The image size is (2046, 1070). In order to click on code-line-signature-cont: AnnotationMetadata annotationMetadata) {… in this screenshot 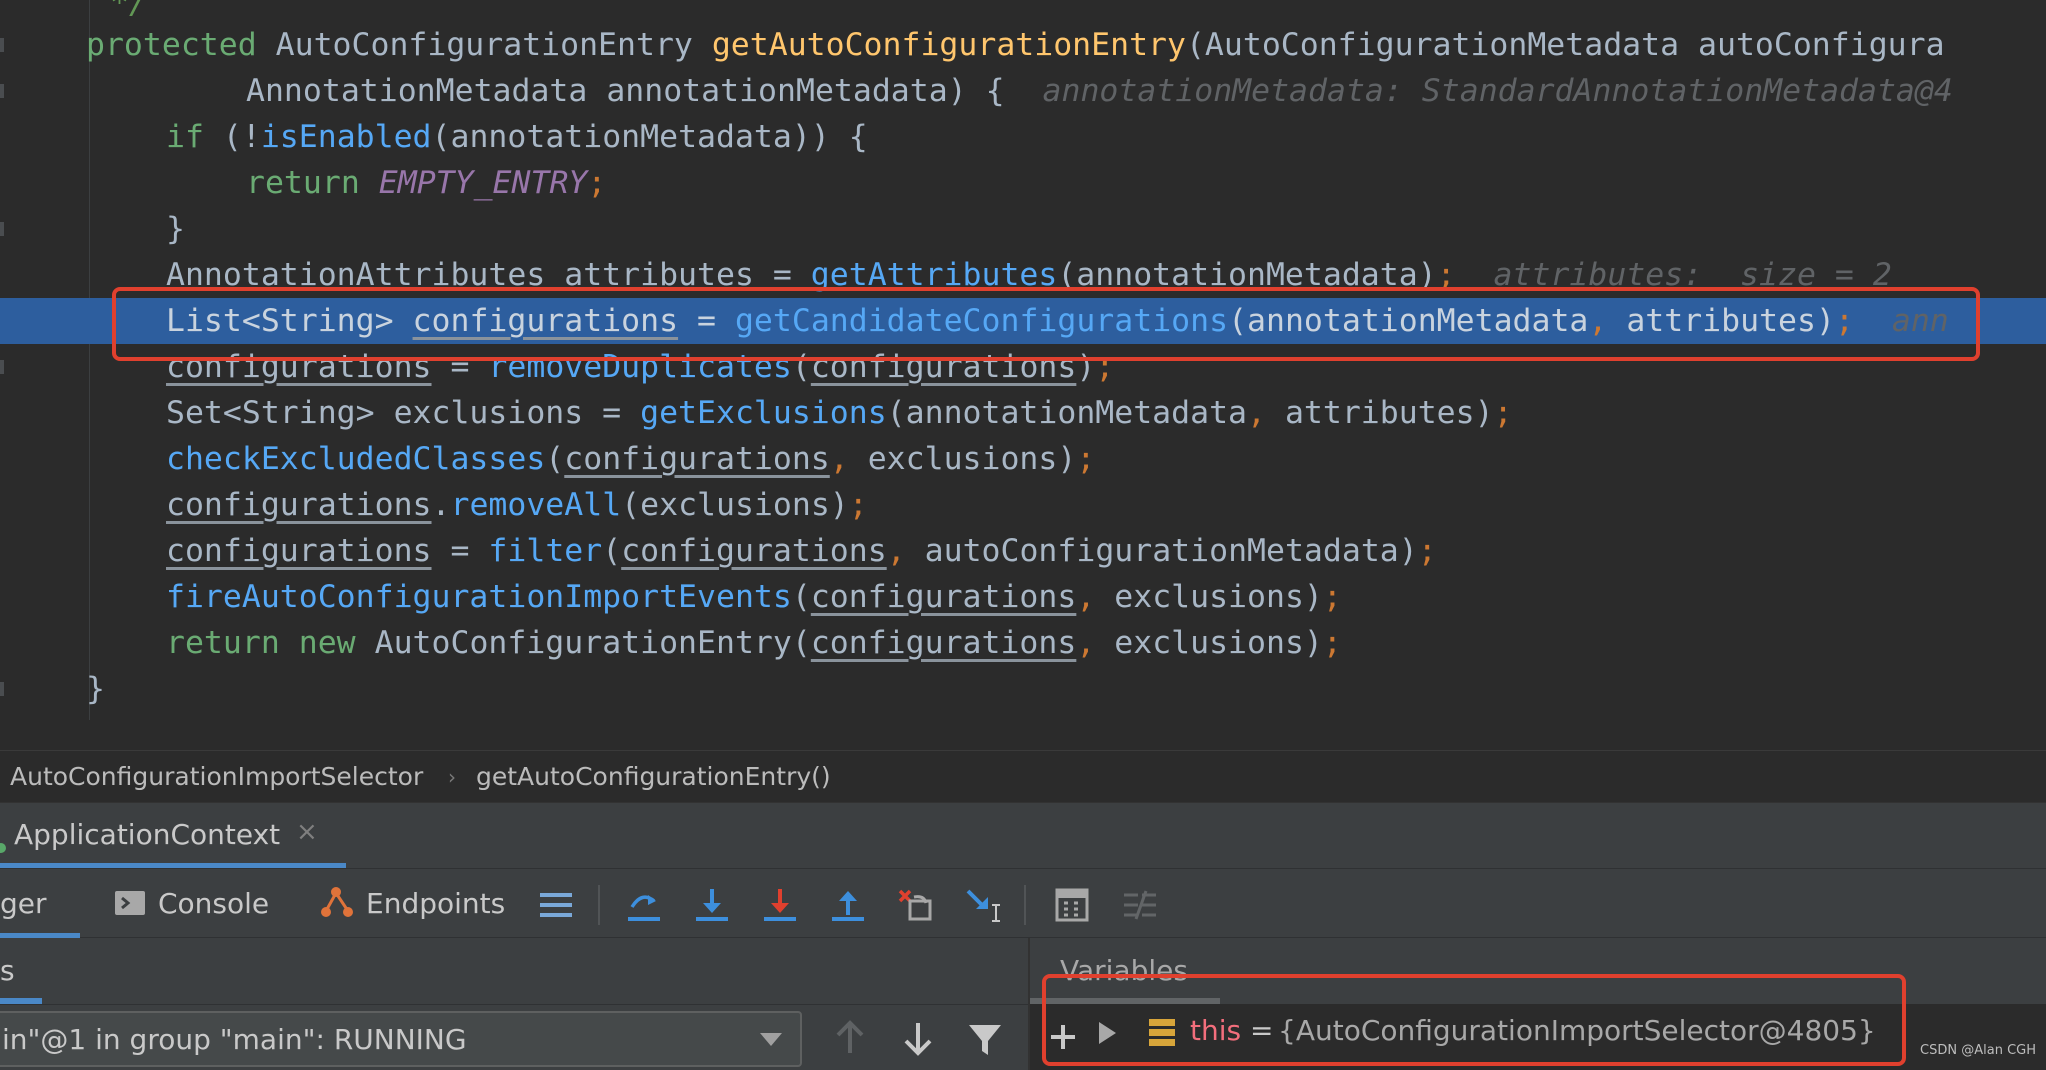, I will do `click(1023, 91)`.